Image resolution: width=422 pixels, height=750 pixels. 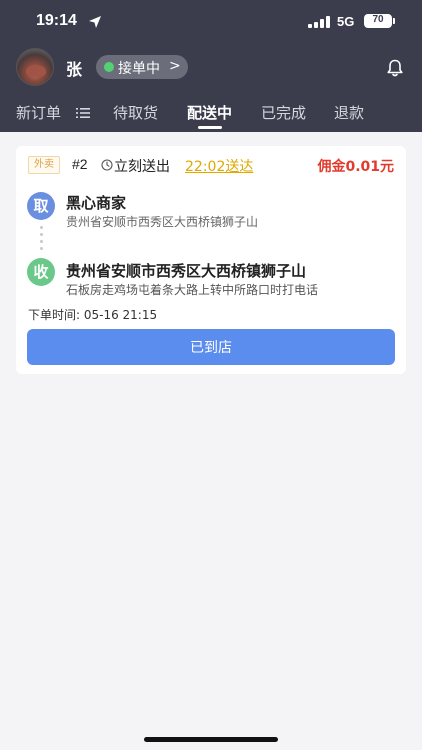 I want to click on user-name: 张, so click(x=74, y=69).